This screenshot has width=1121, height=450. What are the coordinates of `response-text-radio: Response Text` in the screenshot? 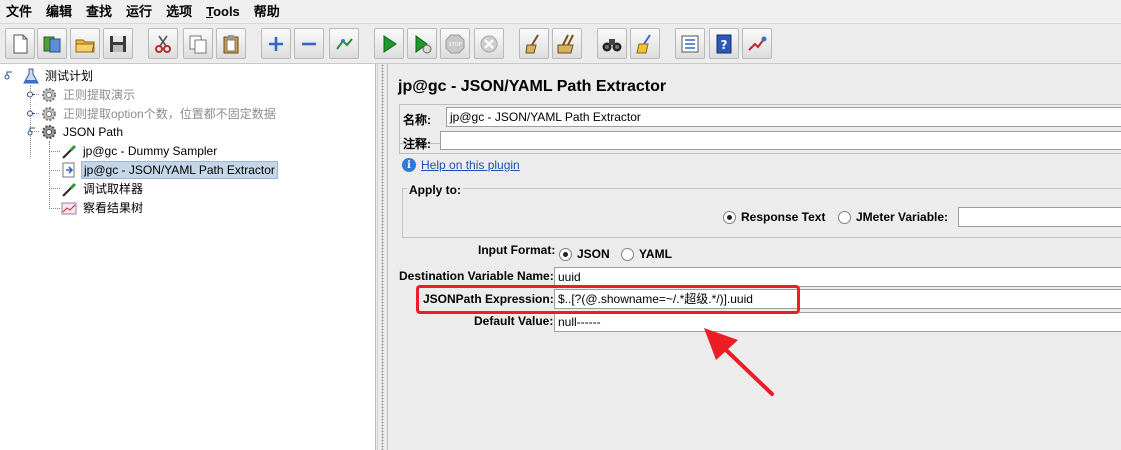 It's located at (774, 217).